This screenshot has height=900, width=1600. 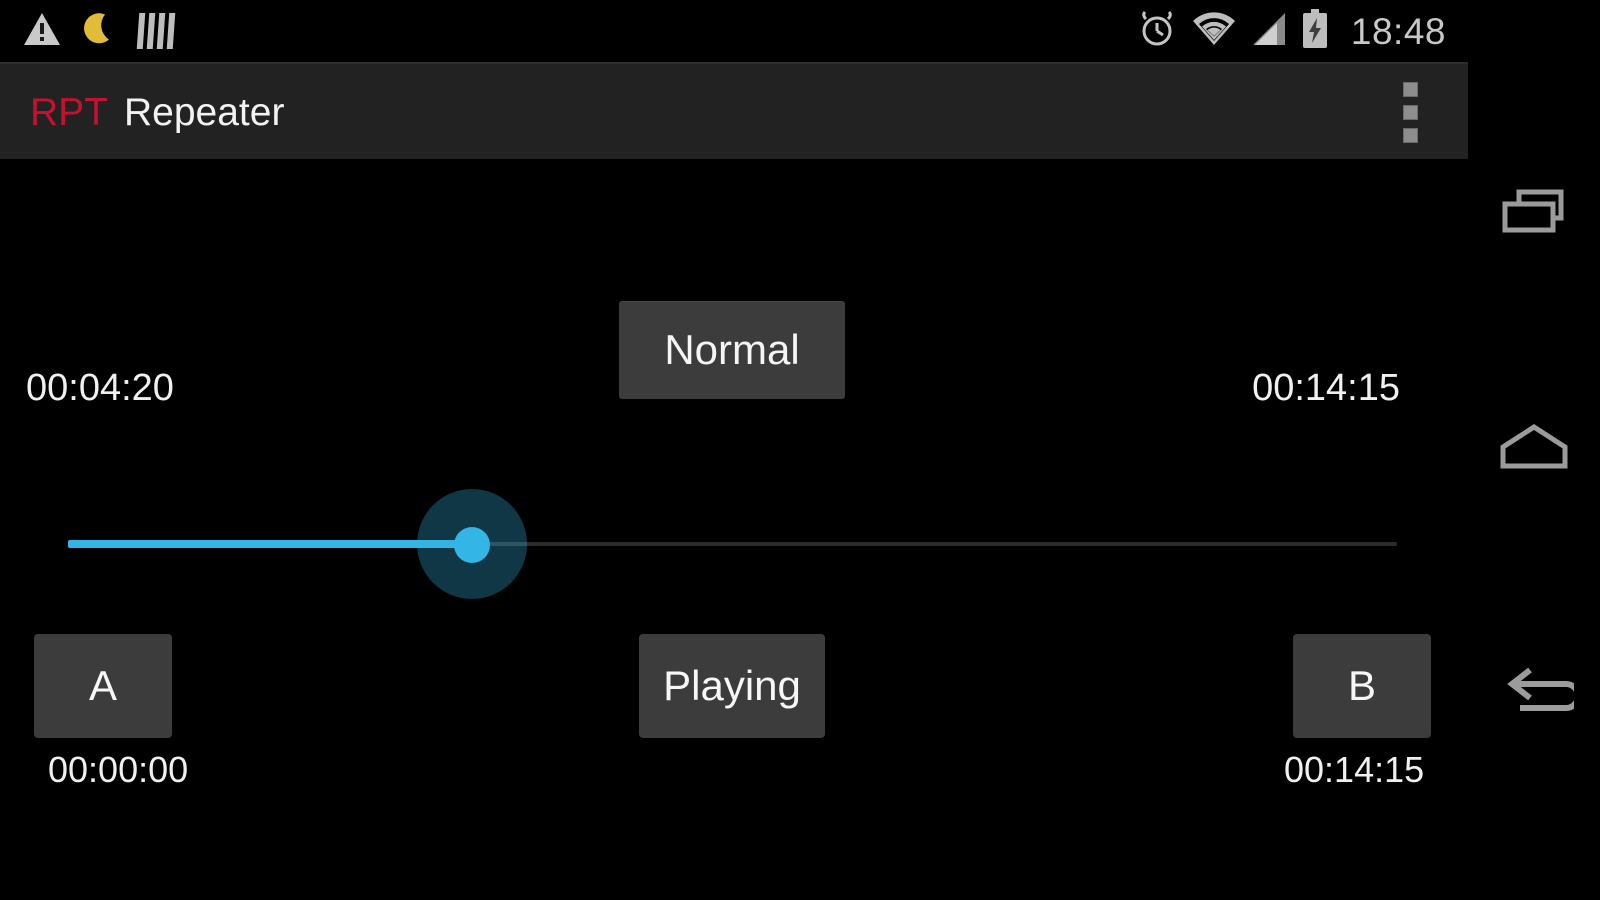 I want to click on seekbar, so click(x=732, y=544).